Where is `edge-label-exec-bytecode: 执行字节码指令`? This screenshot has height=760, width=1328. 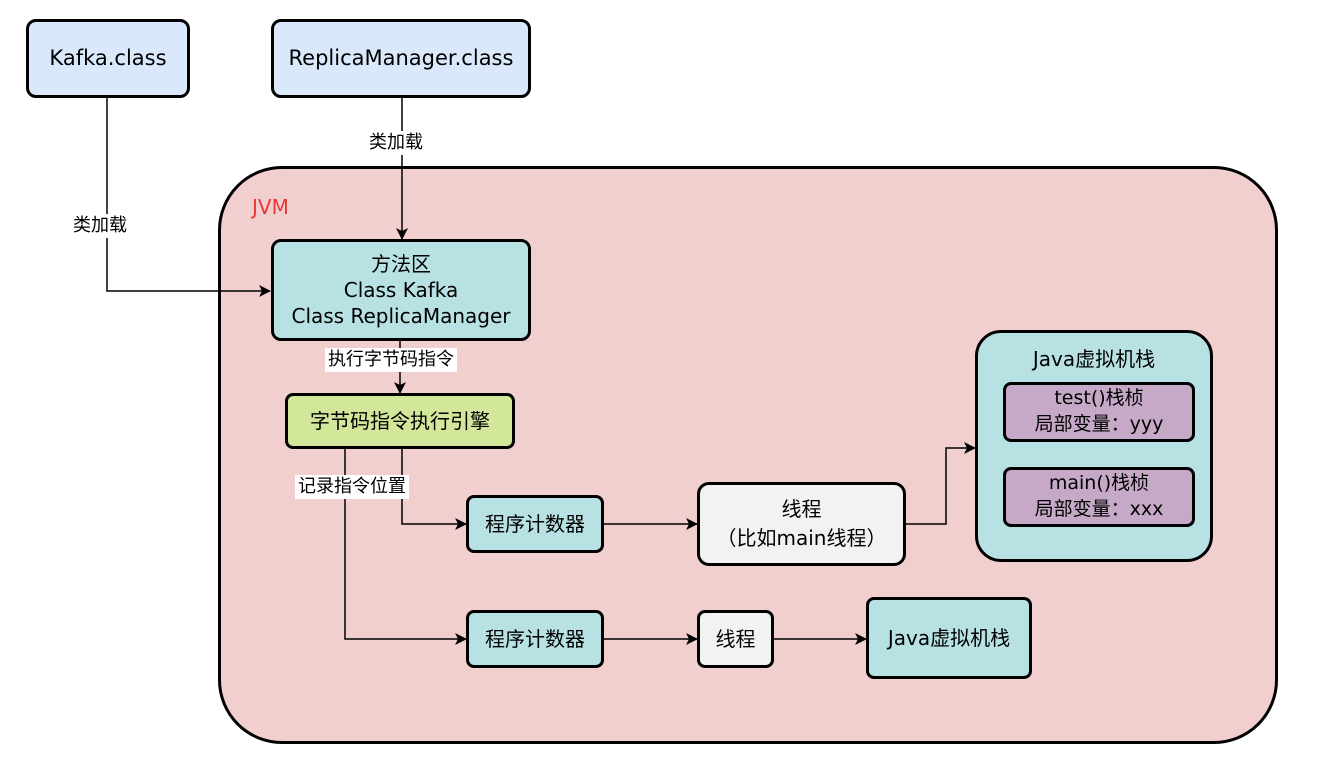
edge-label-exec-bytecode: 执行字节码指令 is located at coordinates (391, 360).